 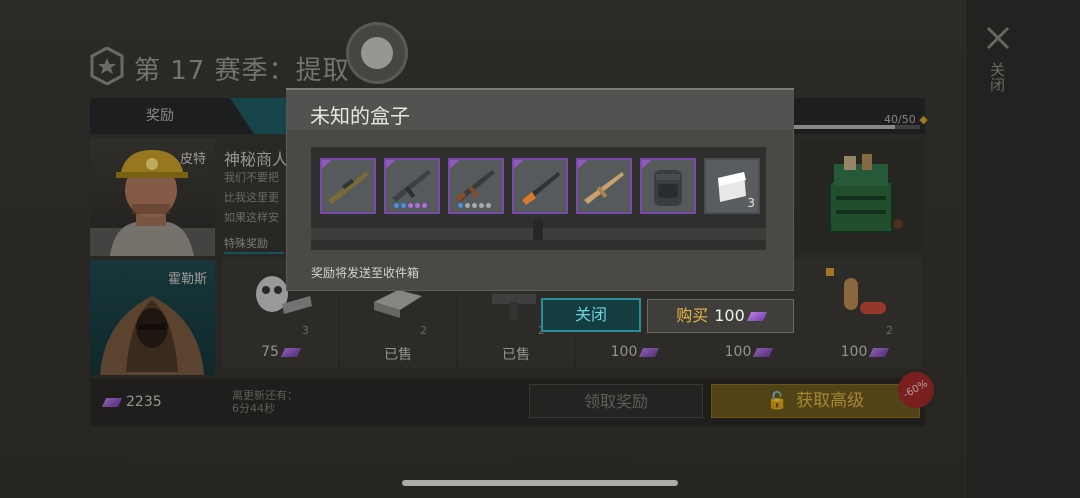 I want to click on assault-rifle-icon, so click(x=412, y=186).